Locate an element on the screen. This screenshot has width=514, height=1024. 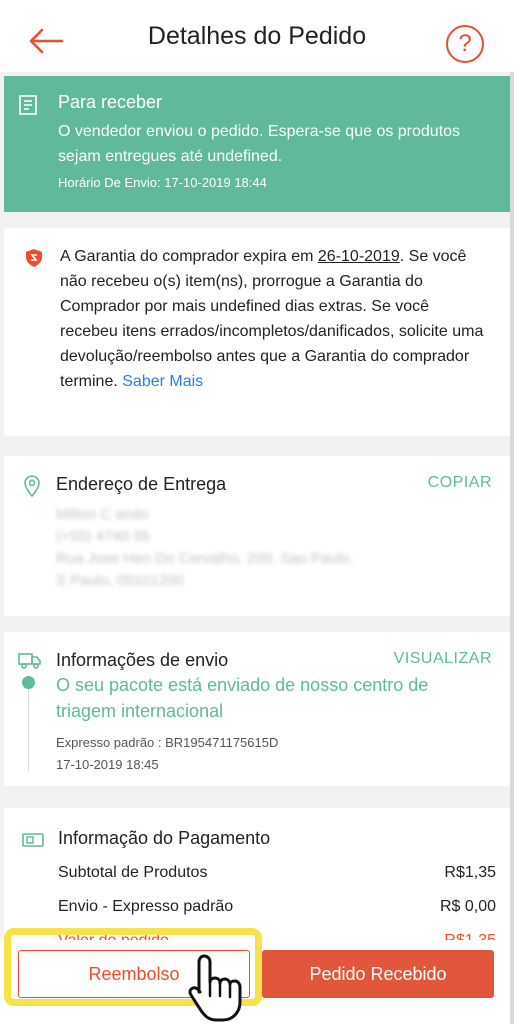
order-received-button: Pedido Recebido is located at coordinates (378, 974).